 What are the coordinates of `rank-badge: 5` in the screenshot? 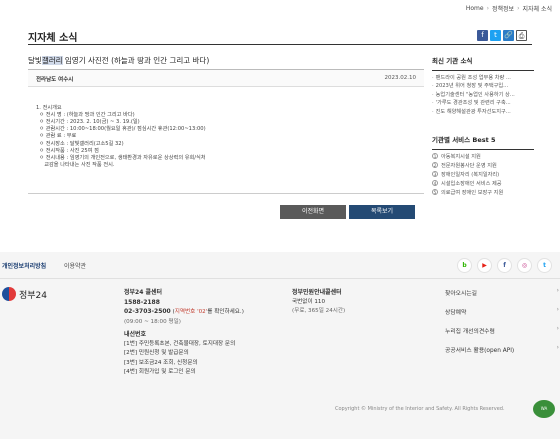 It's located at (435, 192).